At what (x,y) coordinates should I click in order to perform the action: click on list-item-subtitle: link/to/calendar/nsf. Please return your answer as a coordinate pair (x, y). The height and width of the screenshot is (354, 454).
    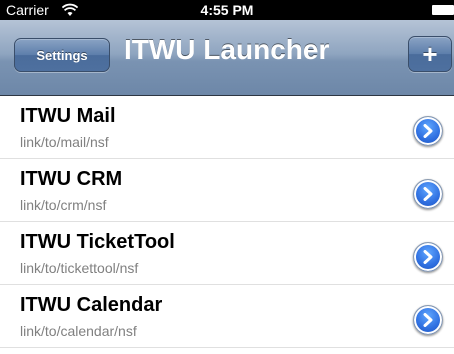
    Looking at the image, I should click on (78, 331).